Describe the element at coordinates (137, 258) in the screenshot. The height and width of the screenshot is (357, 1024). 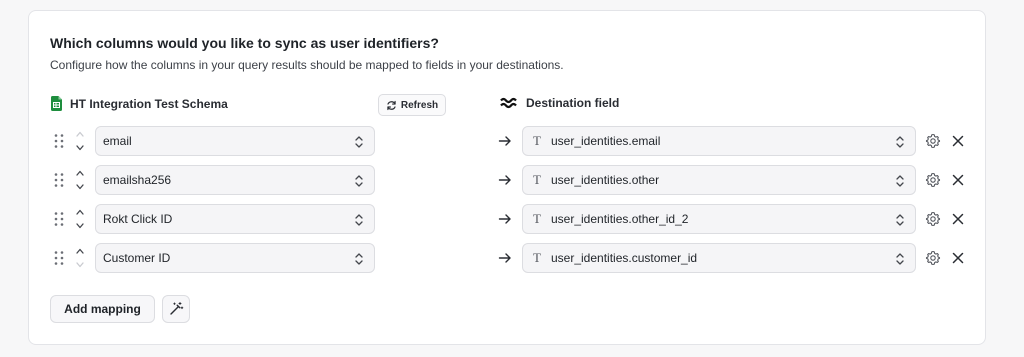
I see `source-column-value: Customer ID` at that location.